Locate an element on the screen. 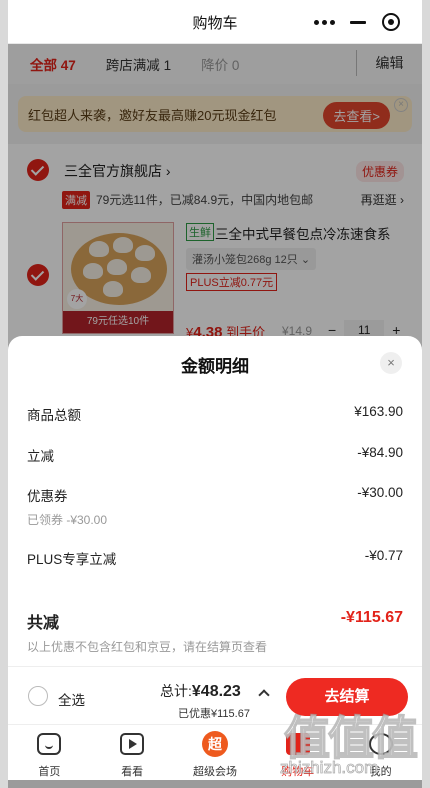 This screenshot has height=788, width=430. select-all-radio is located at coordinates (38, 696).